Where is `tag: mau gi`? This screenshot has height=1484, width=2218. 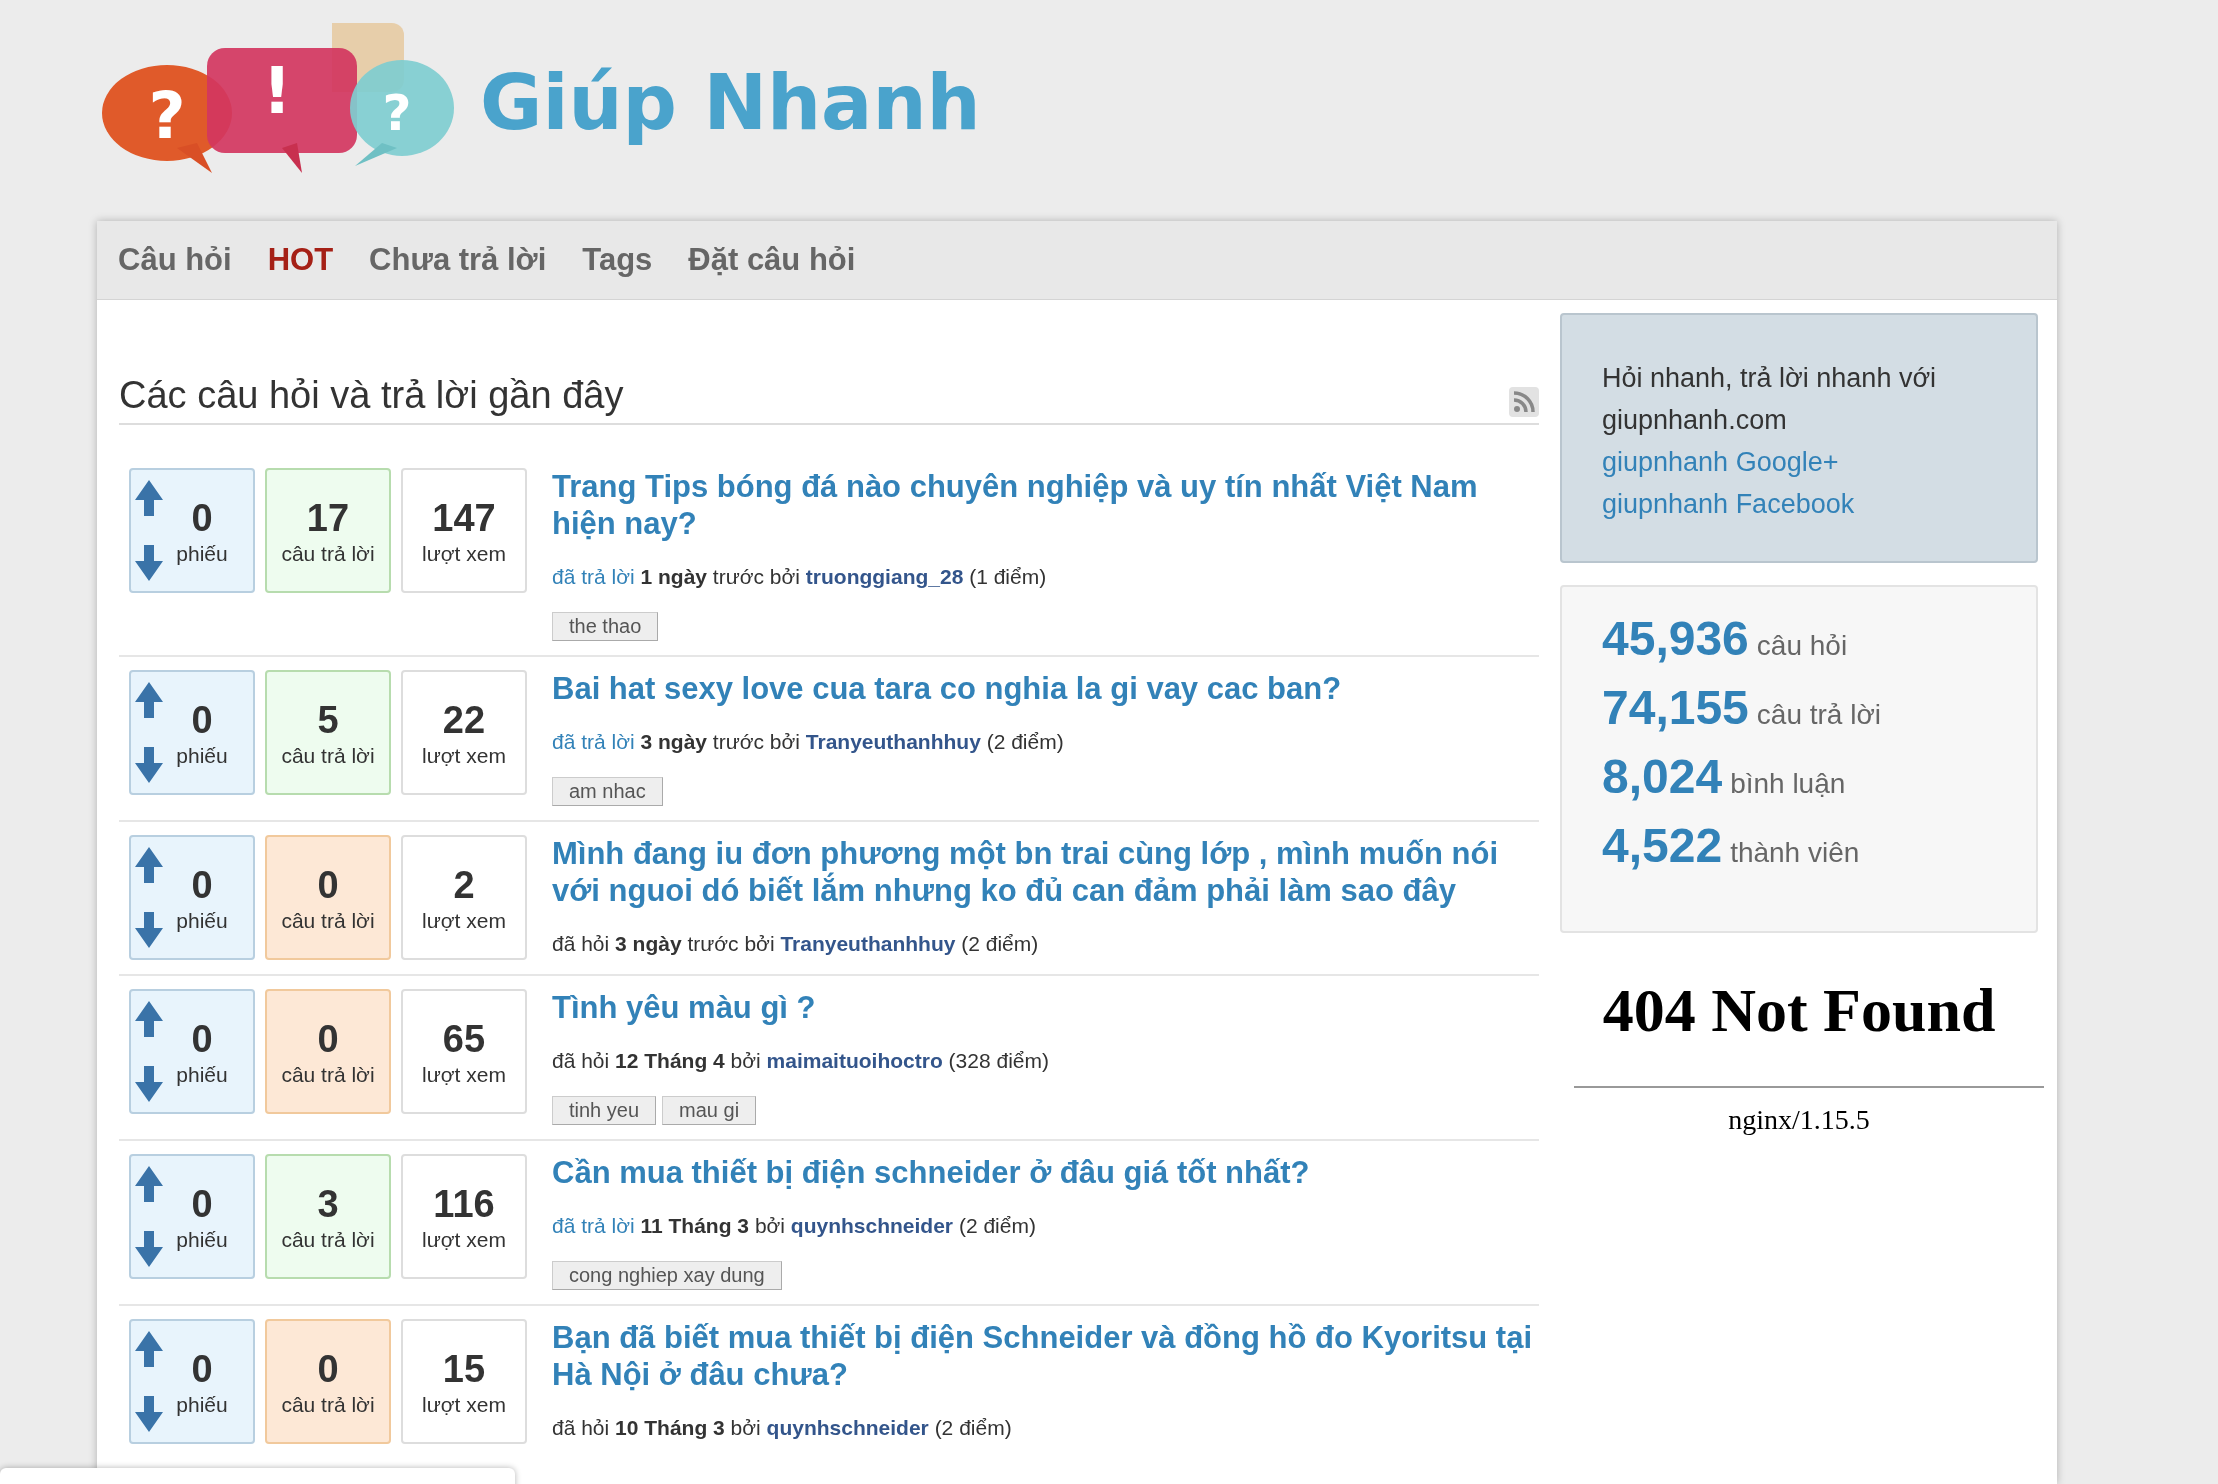 tag: mau gi is located at coordinates (709, 1110).